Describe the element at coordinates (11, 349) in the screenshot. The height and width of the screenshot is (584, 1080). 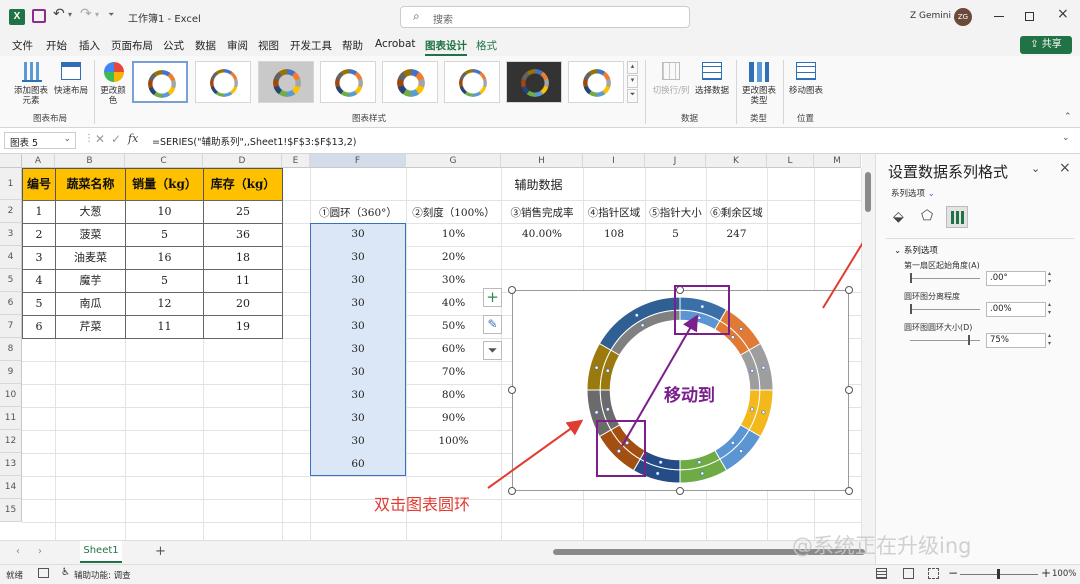
I see `row-header: 8` at that location.